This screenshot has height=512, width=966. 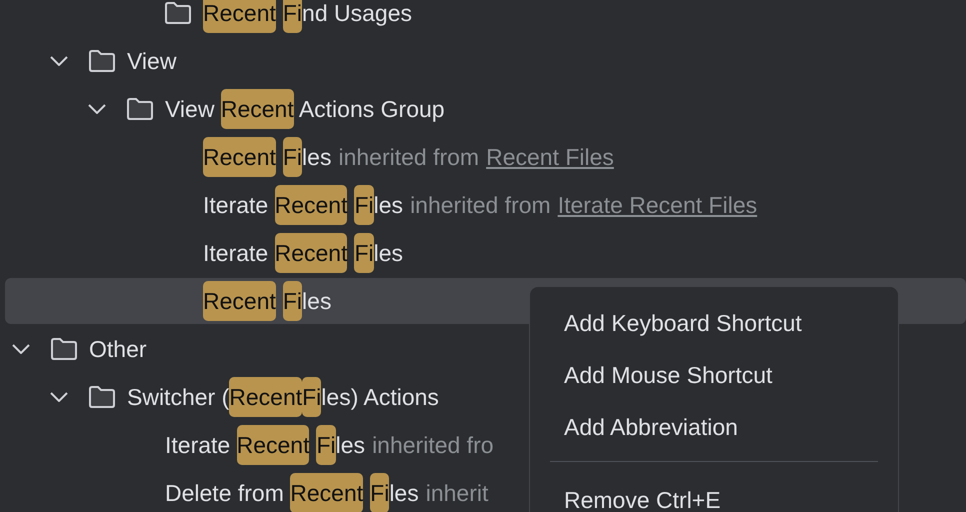 What do you see at coordinates (457, 493) in the screenshot?
I see `inherited-hint: inherit` at bounding box center [457, 493].